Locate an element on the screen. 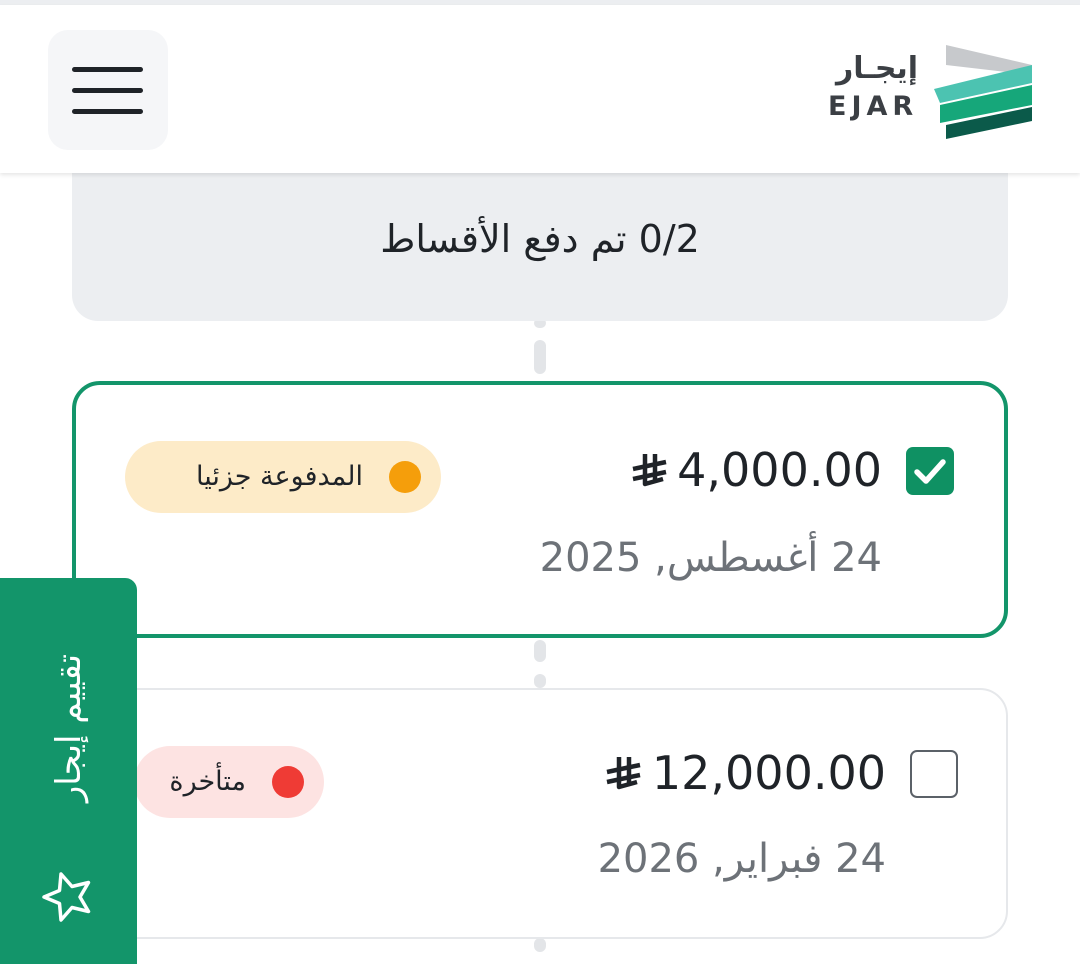 This screenshot has height=964, width=1080. paid-installments-count: 0/2 تم دفع الأقساط is located at coordinates (540, 239).